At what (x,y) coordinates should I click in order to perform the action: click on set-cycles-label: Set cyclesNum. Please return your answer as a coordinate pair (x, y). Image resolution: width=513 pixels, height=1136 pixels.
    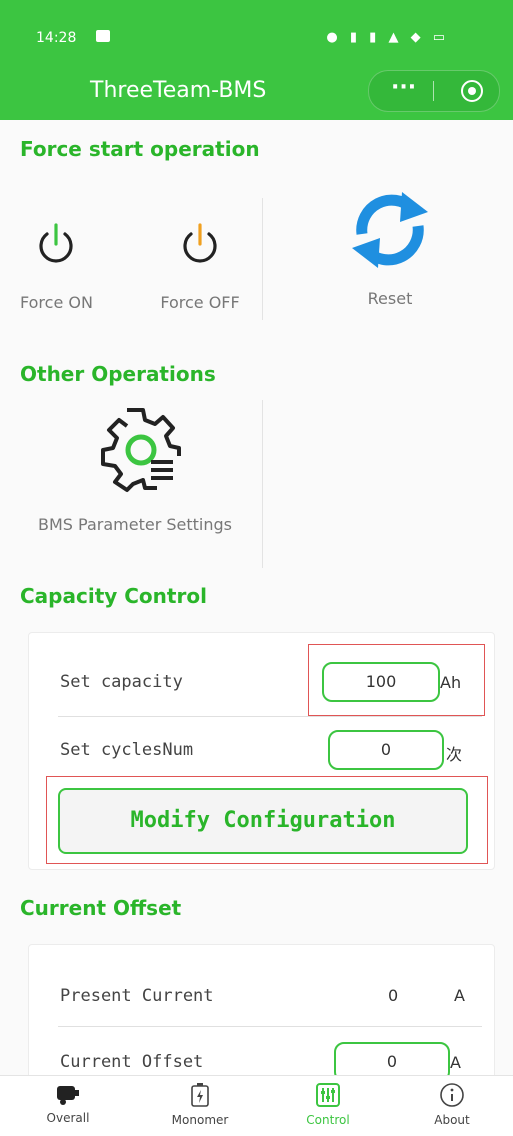
    Looking at the image, I should click on (127, 750).